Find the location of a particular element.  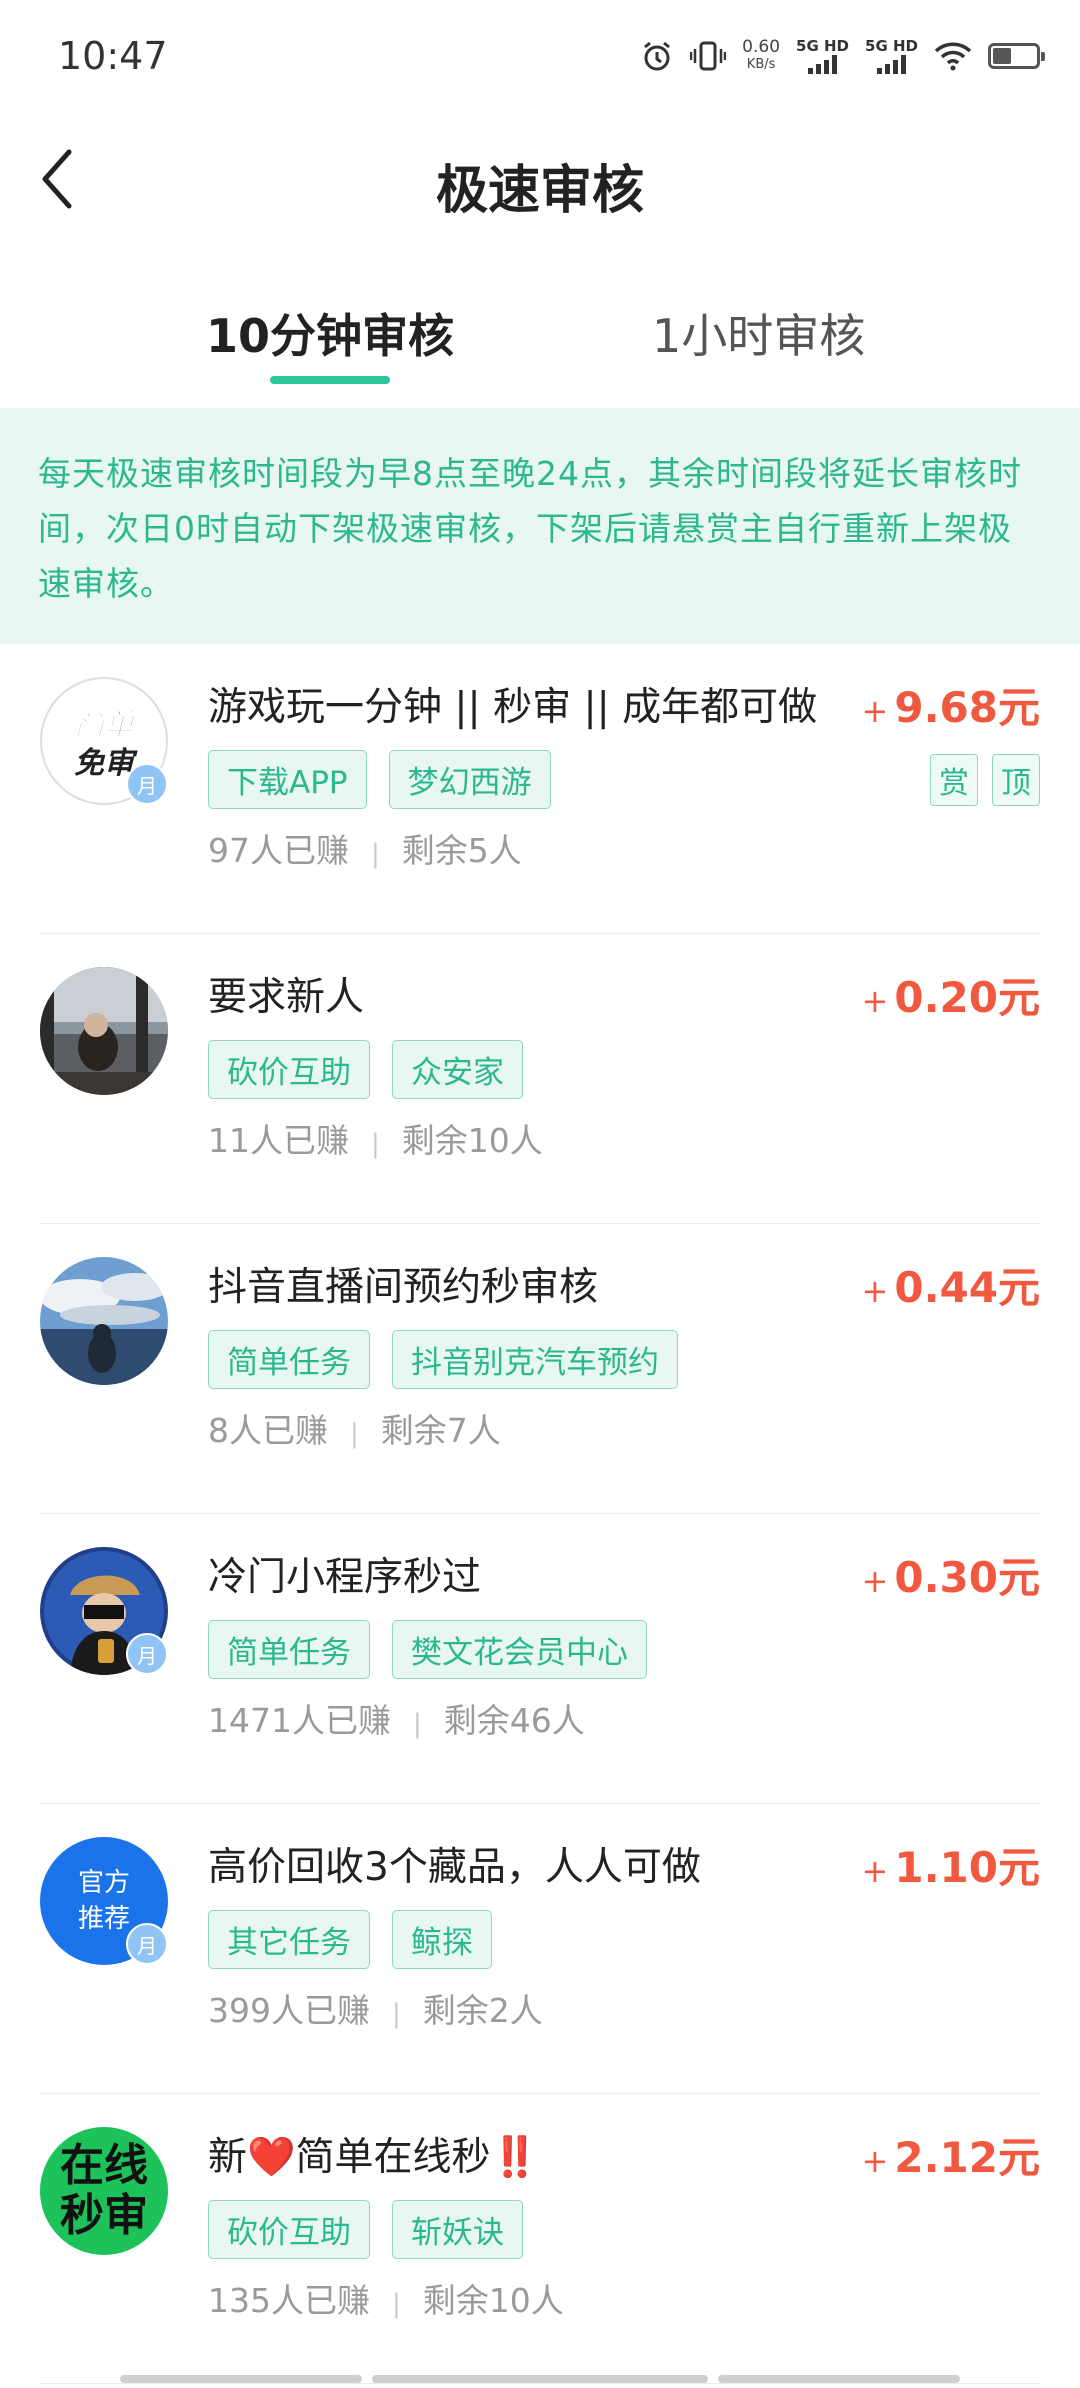

avatar-image: 在线 秒审 is located at coordinates (104, 2191).